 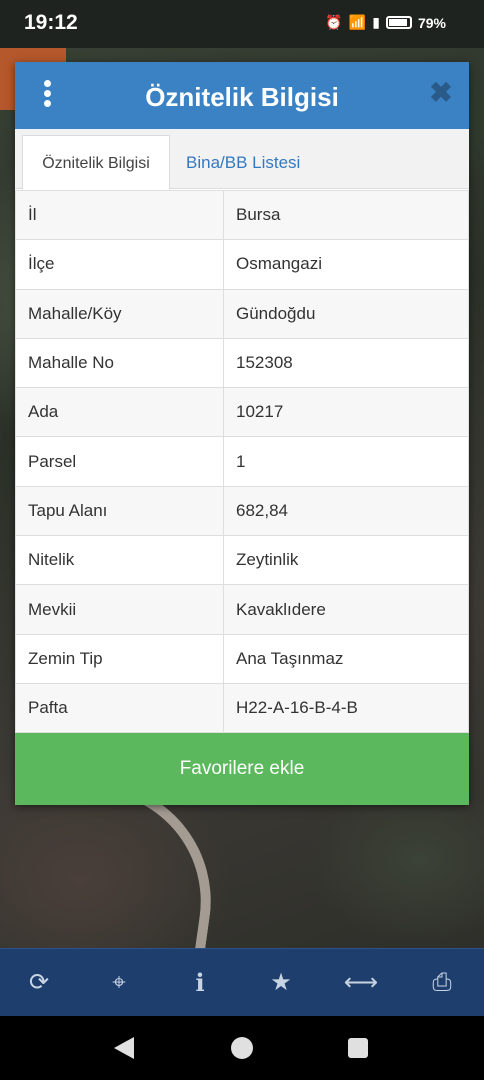 What do you see at coordinates (361, 983) in the screenshot?
I see `measure-icon: ⟷` at bounding box center [361, 983].